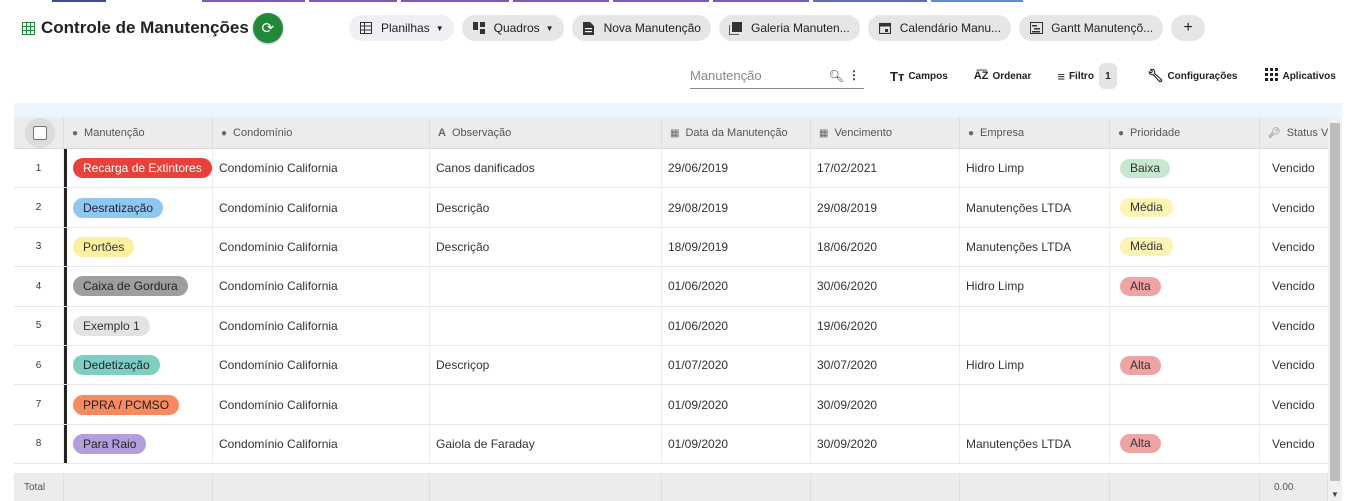 The image size is (1361, 501). Describe the element at coordinates (736, 168) in the screenshot. I see `data-manutencao-cell: 29/06/2019` at that location.